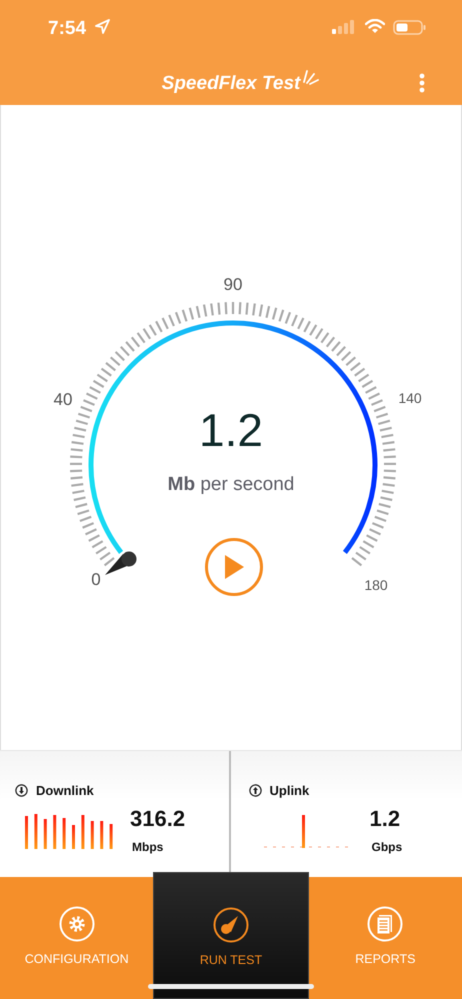 This screenshot has height=999, width=462. I want to click on stat-unit: Mbps, so click(148, 847).